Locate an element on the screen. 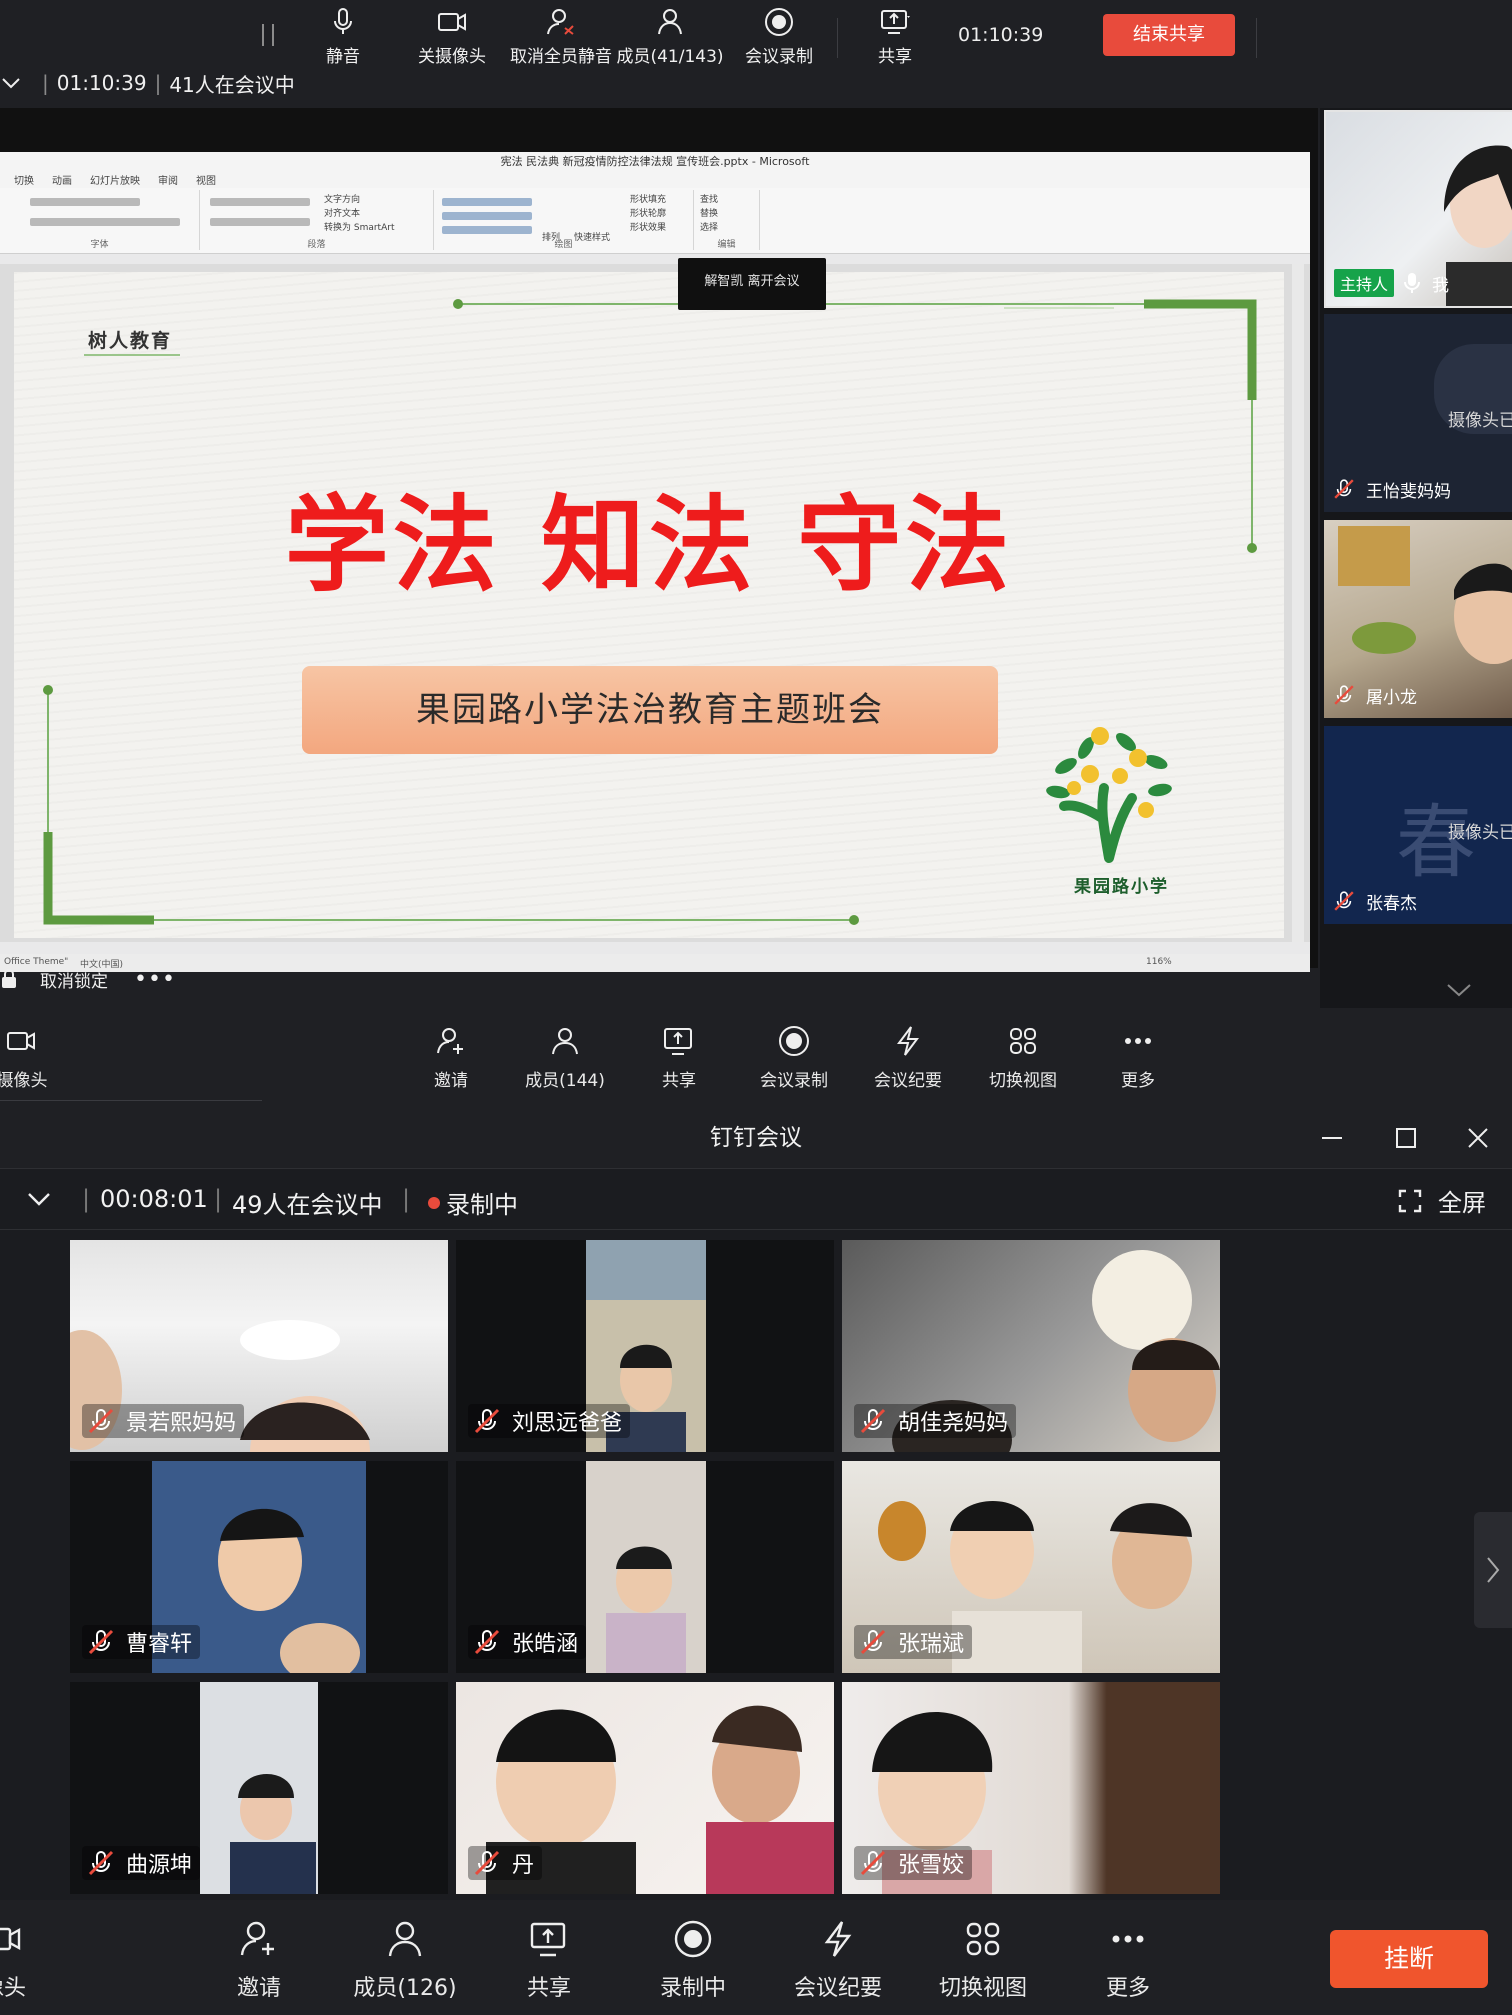  close-icon is located at coordinates (1478, 1138).